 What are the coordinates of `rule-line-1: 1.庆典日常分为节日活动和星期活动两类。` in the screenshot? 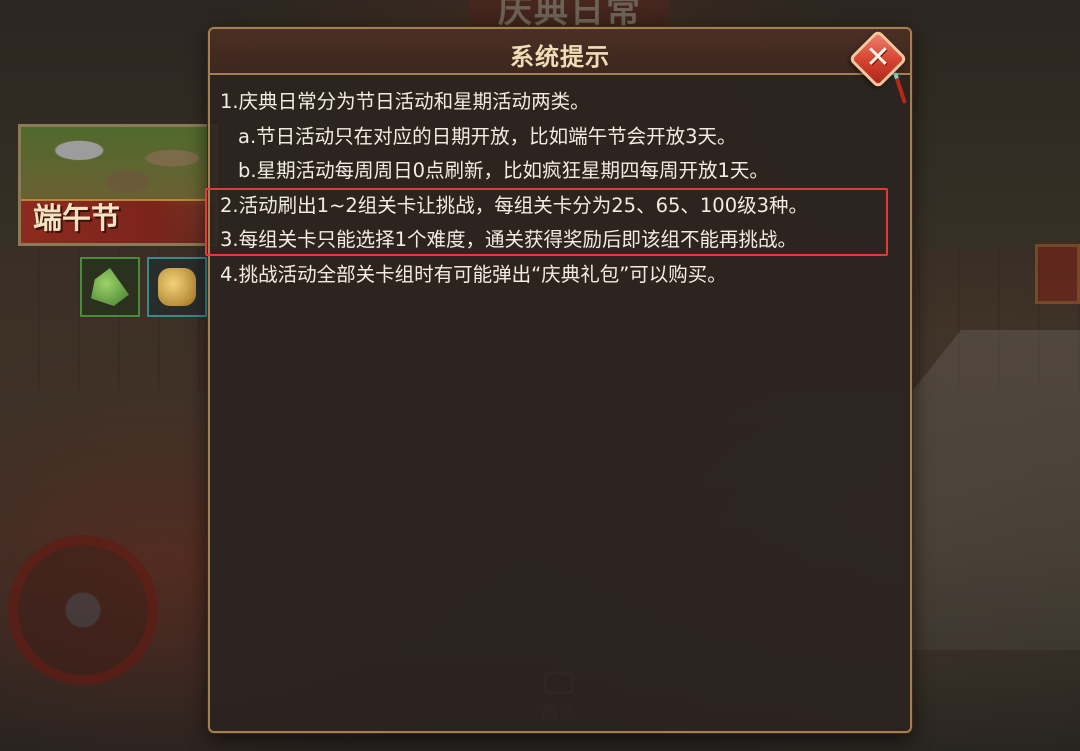 It's located at (405, 101).